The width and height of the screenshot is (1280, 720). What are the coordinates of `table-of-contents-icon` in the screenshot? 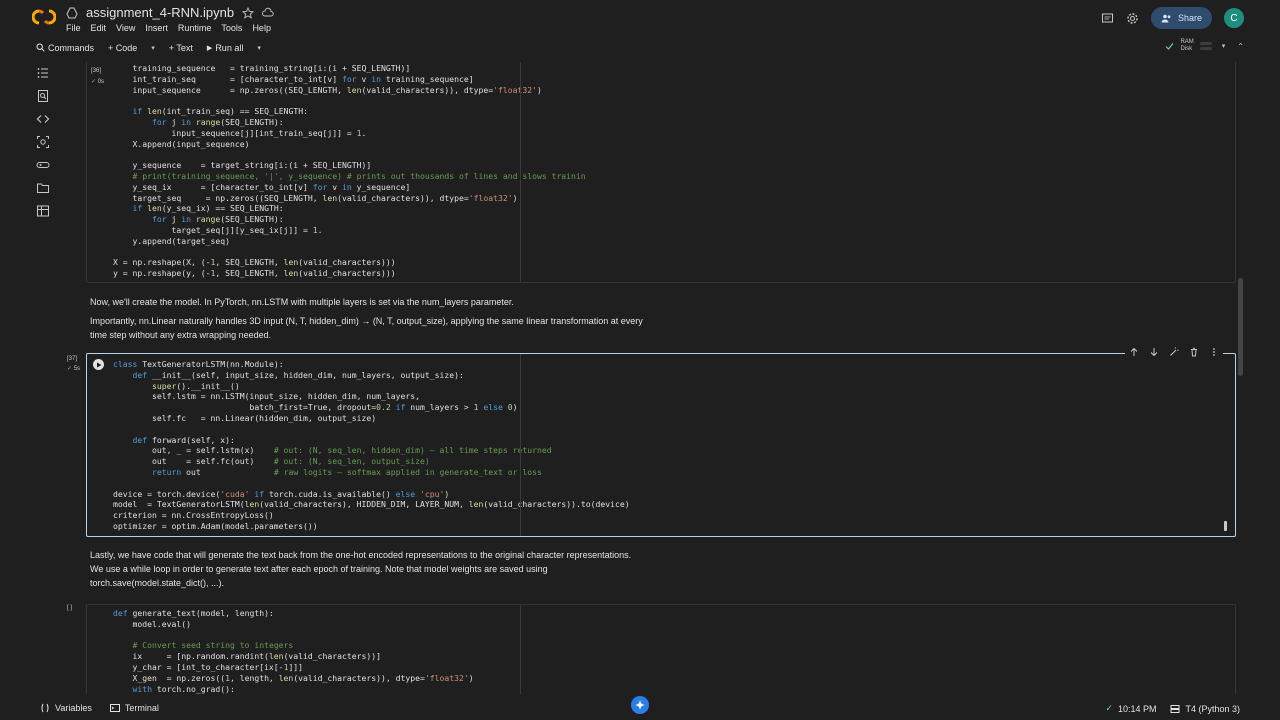 It's located at (43, 73).